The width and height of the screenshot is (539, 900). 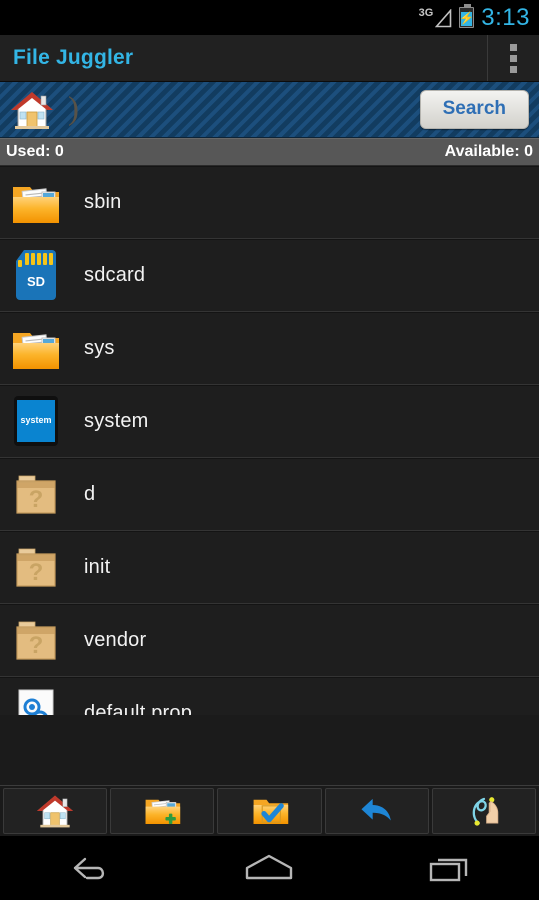 I want to click on folder-check-icon, so click(x=270, y=811).